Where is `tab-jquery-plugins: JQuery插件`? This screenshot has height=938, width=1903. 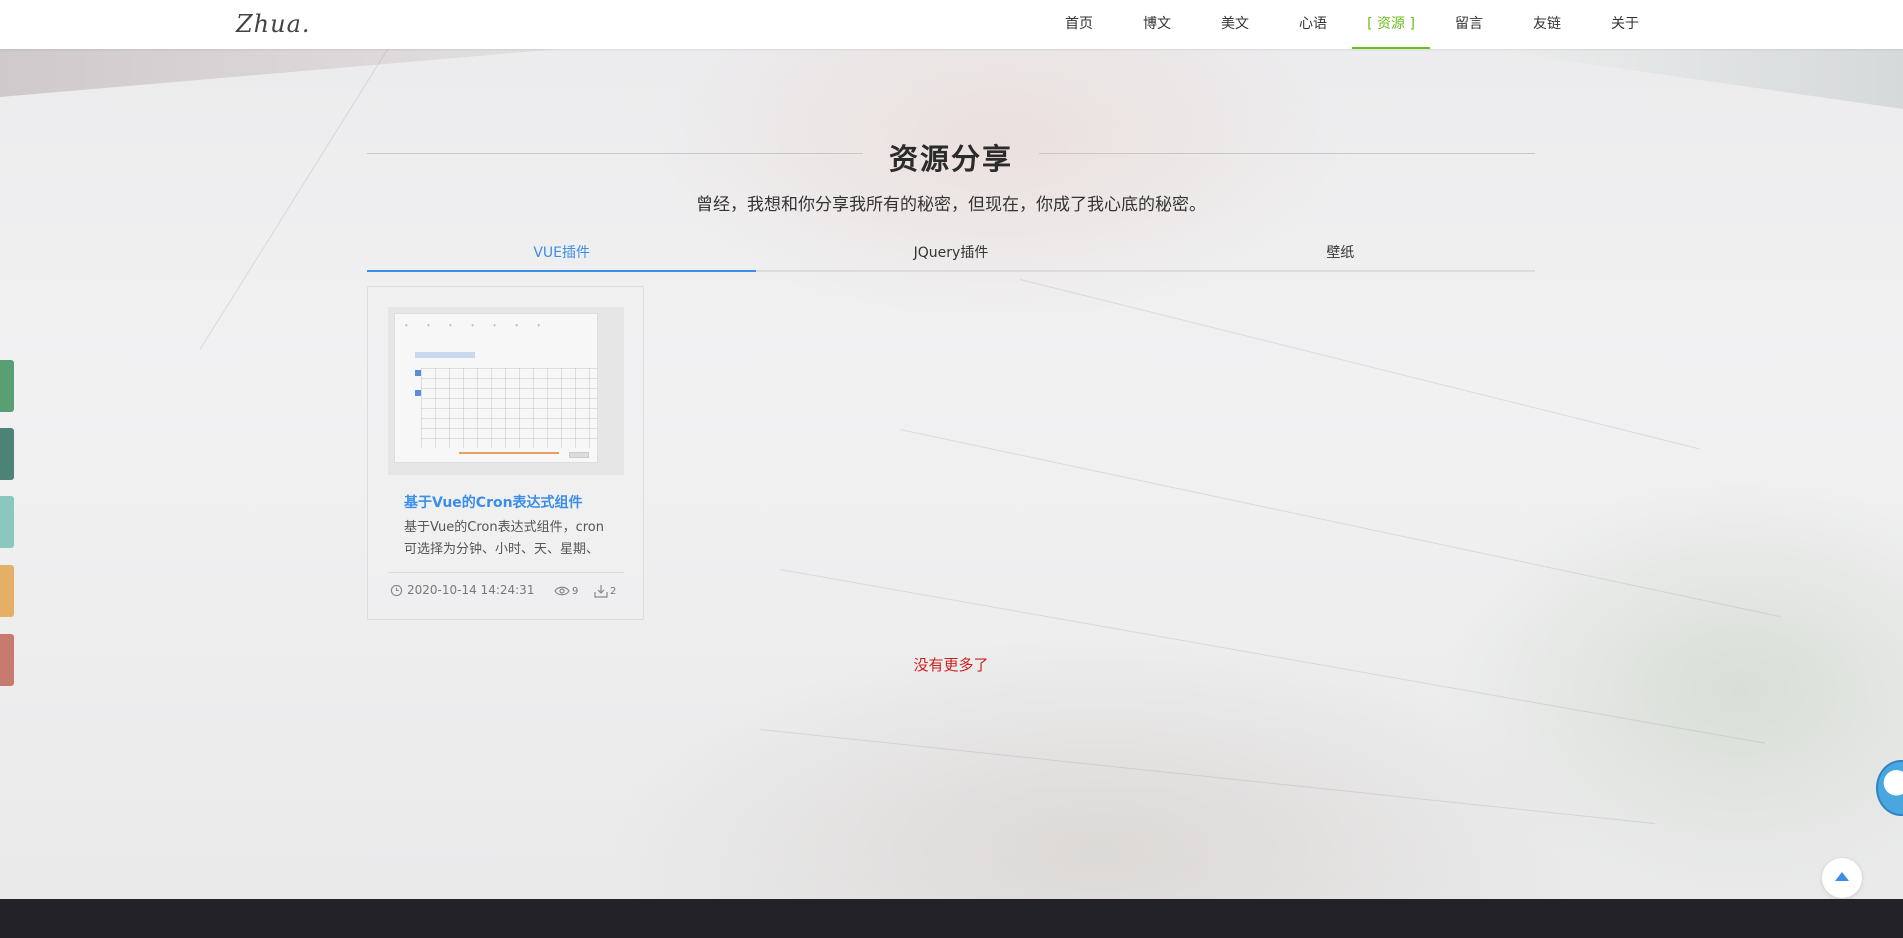
tab-jquery-plugins: JQuery插件 is located at coordinates (950, 256).